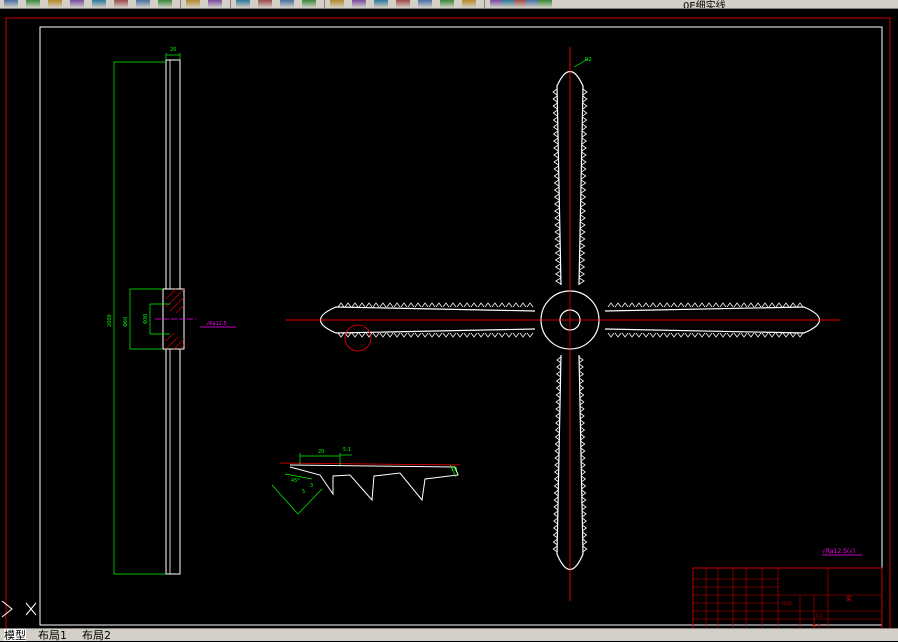  Describe the element at coordinates (337, 4) in the screenshot. I see `properties-icon` at that location.